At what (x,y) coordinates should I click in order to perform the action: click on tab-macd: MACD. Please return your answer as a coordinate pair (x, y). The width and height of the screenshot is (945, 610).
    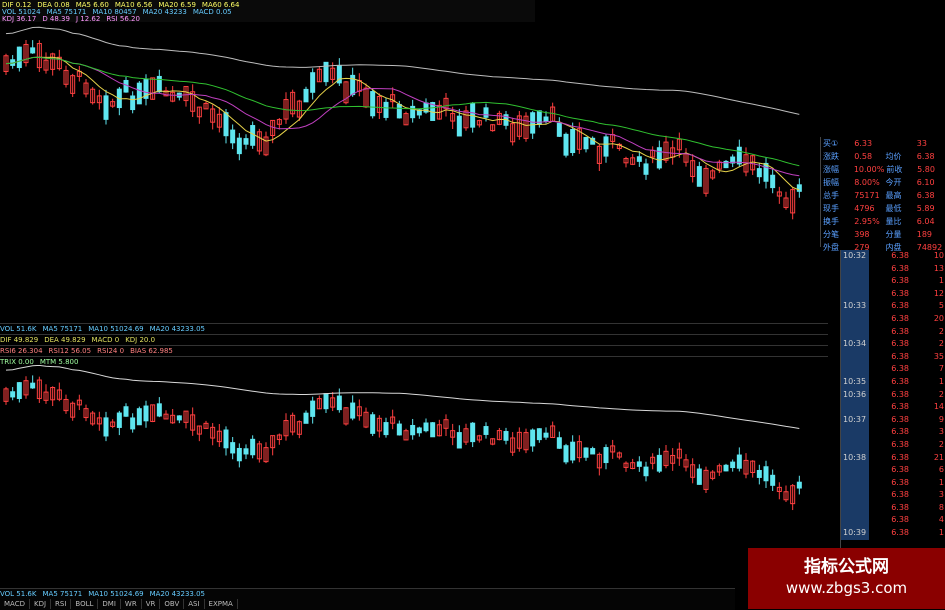
    Looking at the image, I should click on (15, 604).